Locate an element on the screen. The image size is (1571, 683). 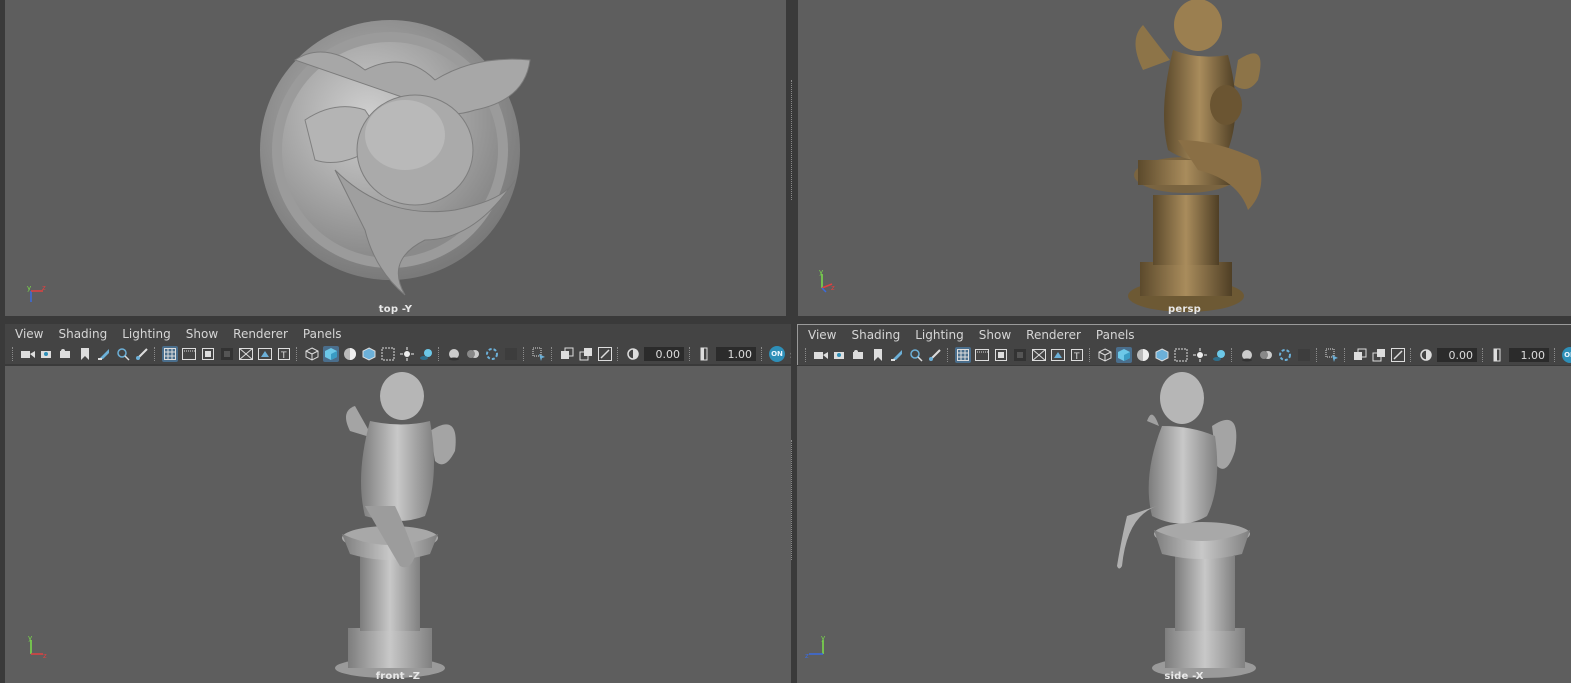
statue-persp-view is located at coordinates (1195, 156).